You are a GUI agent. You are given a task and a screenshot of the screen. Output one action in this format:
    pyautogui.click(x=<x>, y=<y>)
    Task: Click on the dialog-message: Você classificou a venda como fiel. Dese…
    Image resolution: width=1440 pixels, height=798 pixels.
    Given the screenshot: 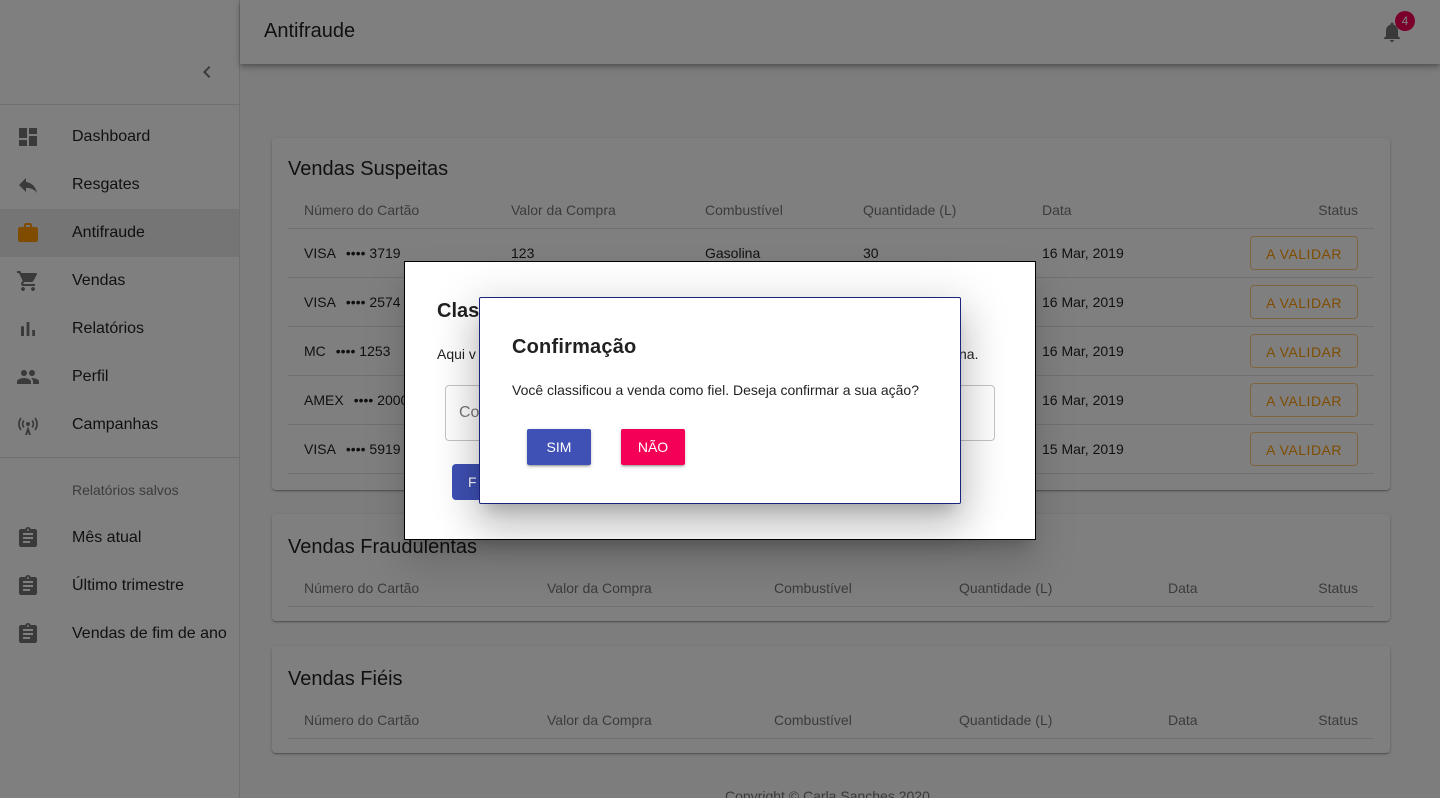 What is the action you would take?
    pyautogui.click(x=715, y=390)
    